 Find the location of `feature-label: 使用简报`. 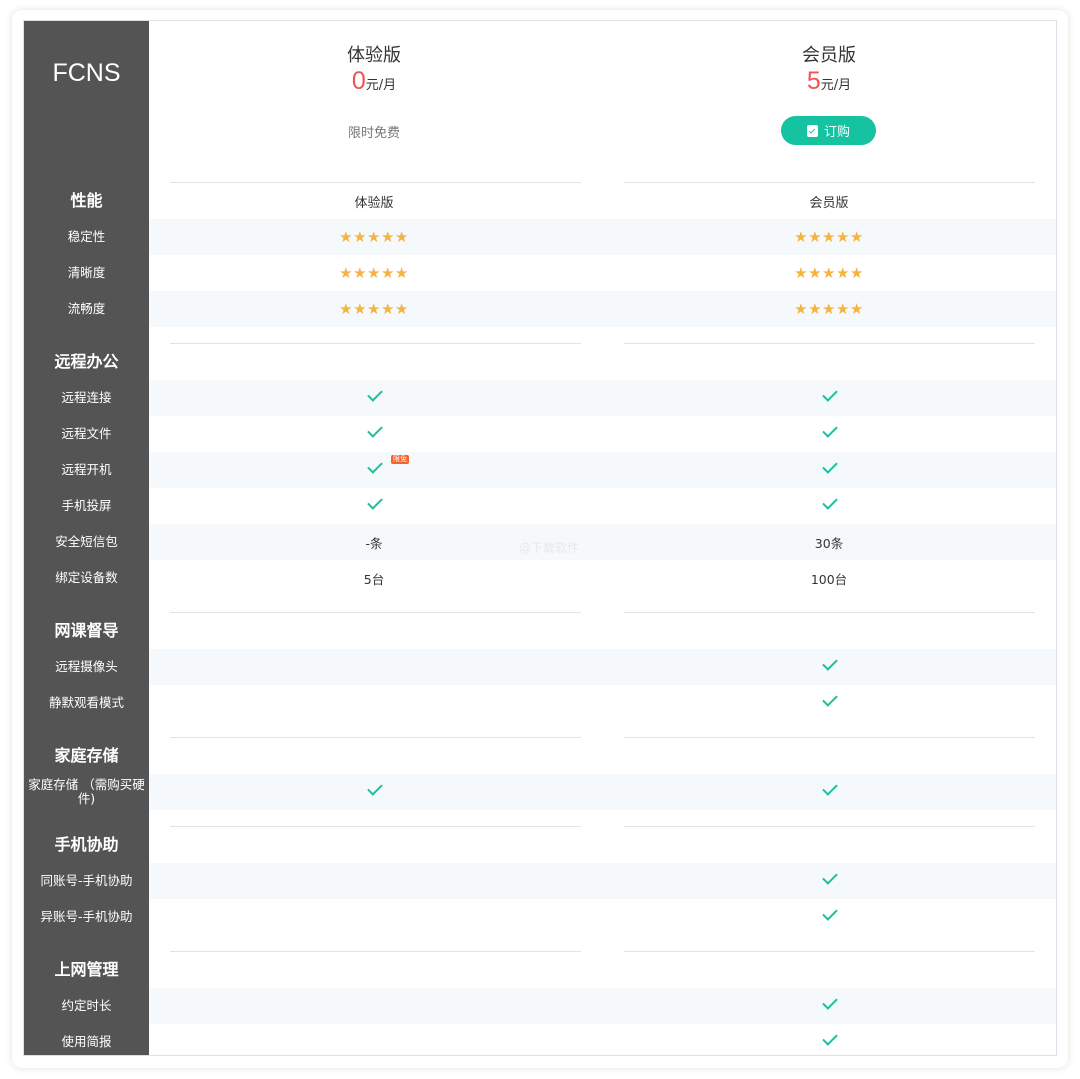

feature-label: 使用简报 is located at coordinates (86, 1041).